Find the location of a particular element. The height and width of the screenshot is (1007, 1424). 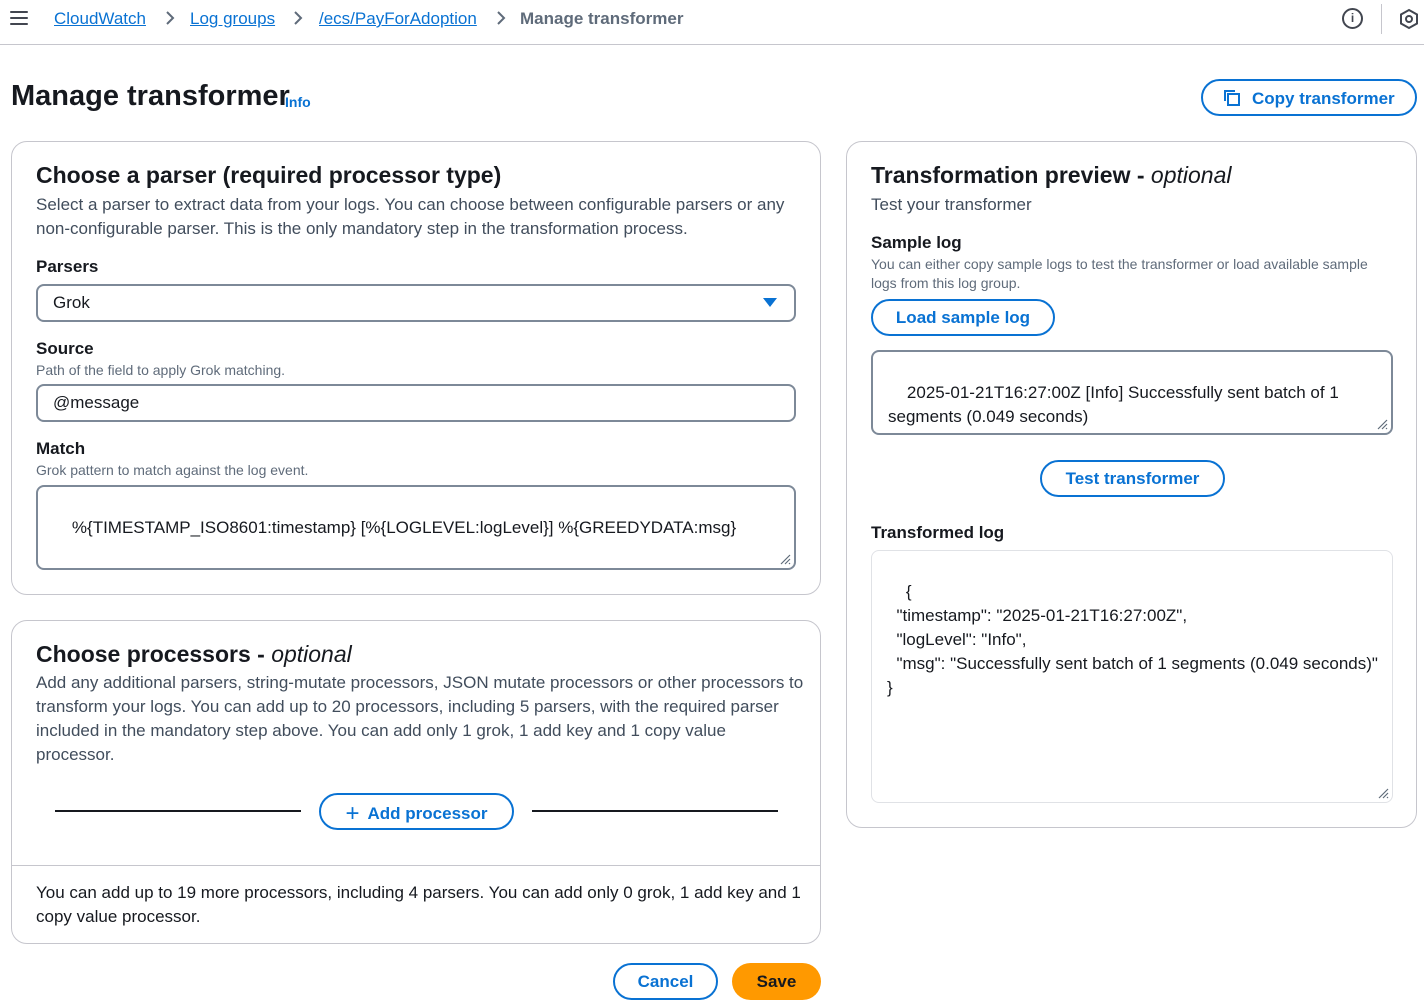

match-label: Match is located at coordinates (61, 448).